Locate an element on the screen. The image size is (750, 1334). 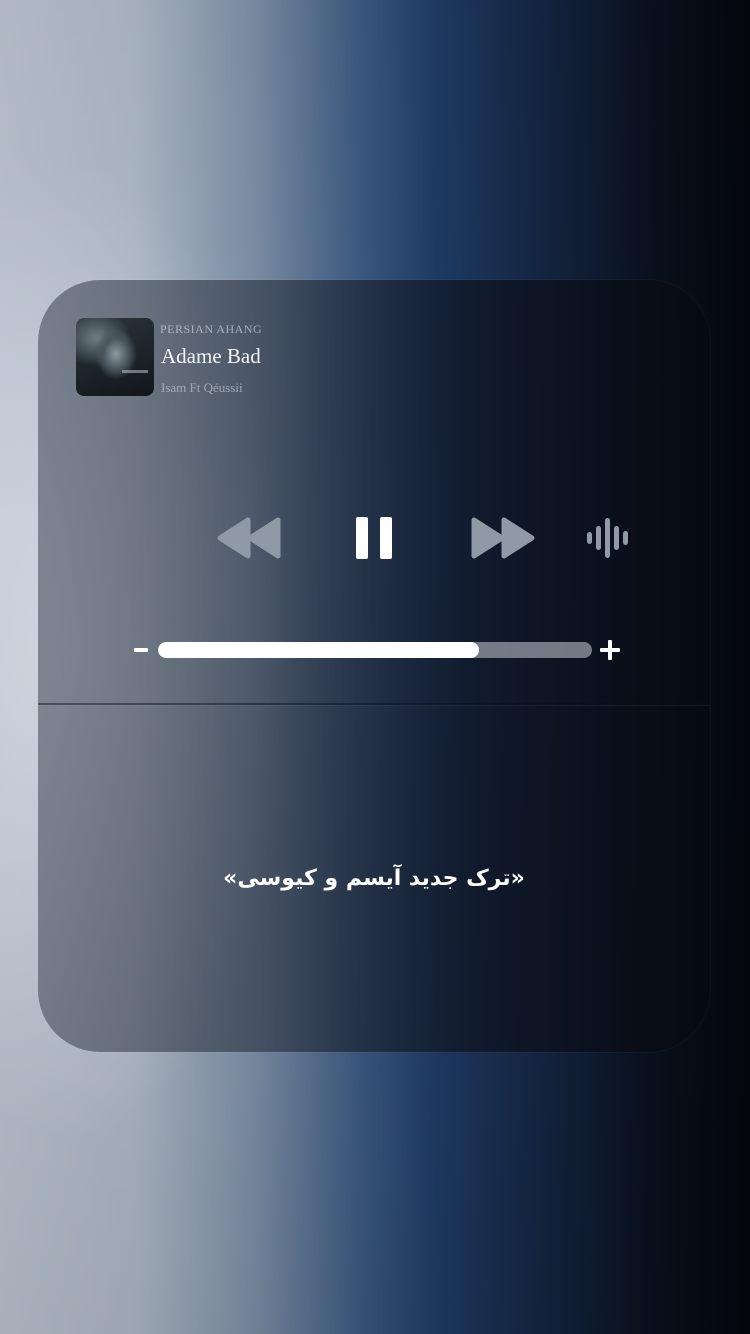
pause-button is located at coordinates (374, 538).